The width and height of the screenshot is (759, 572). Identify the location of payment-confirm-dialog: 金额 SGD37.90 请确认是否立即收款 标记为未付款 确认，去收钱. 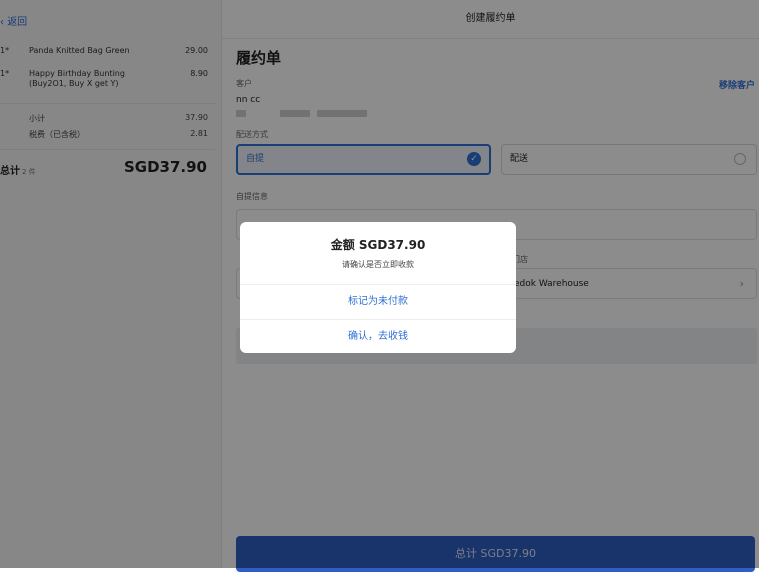
(378, 287).